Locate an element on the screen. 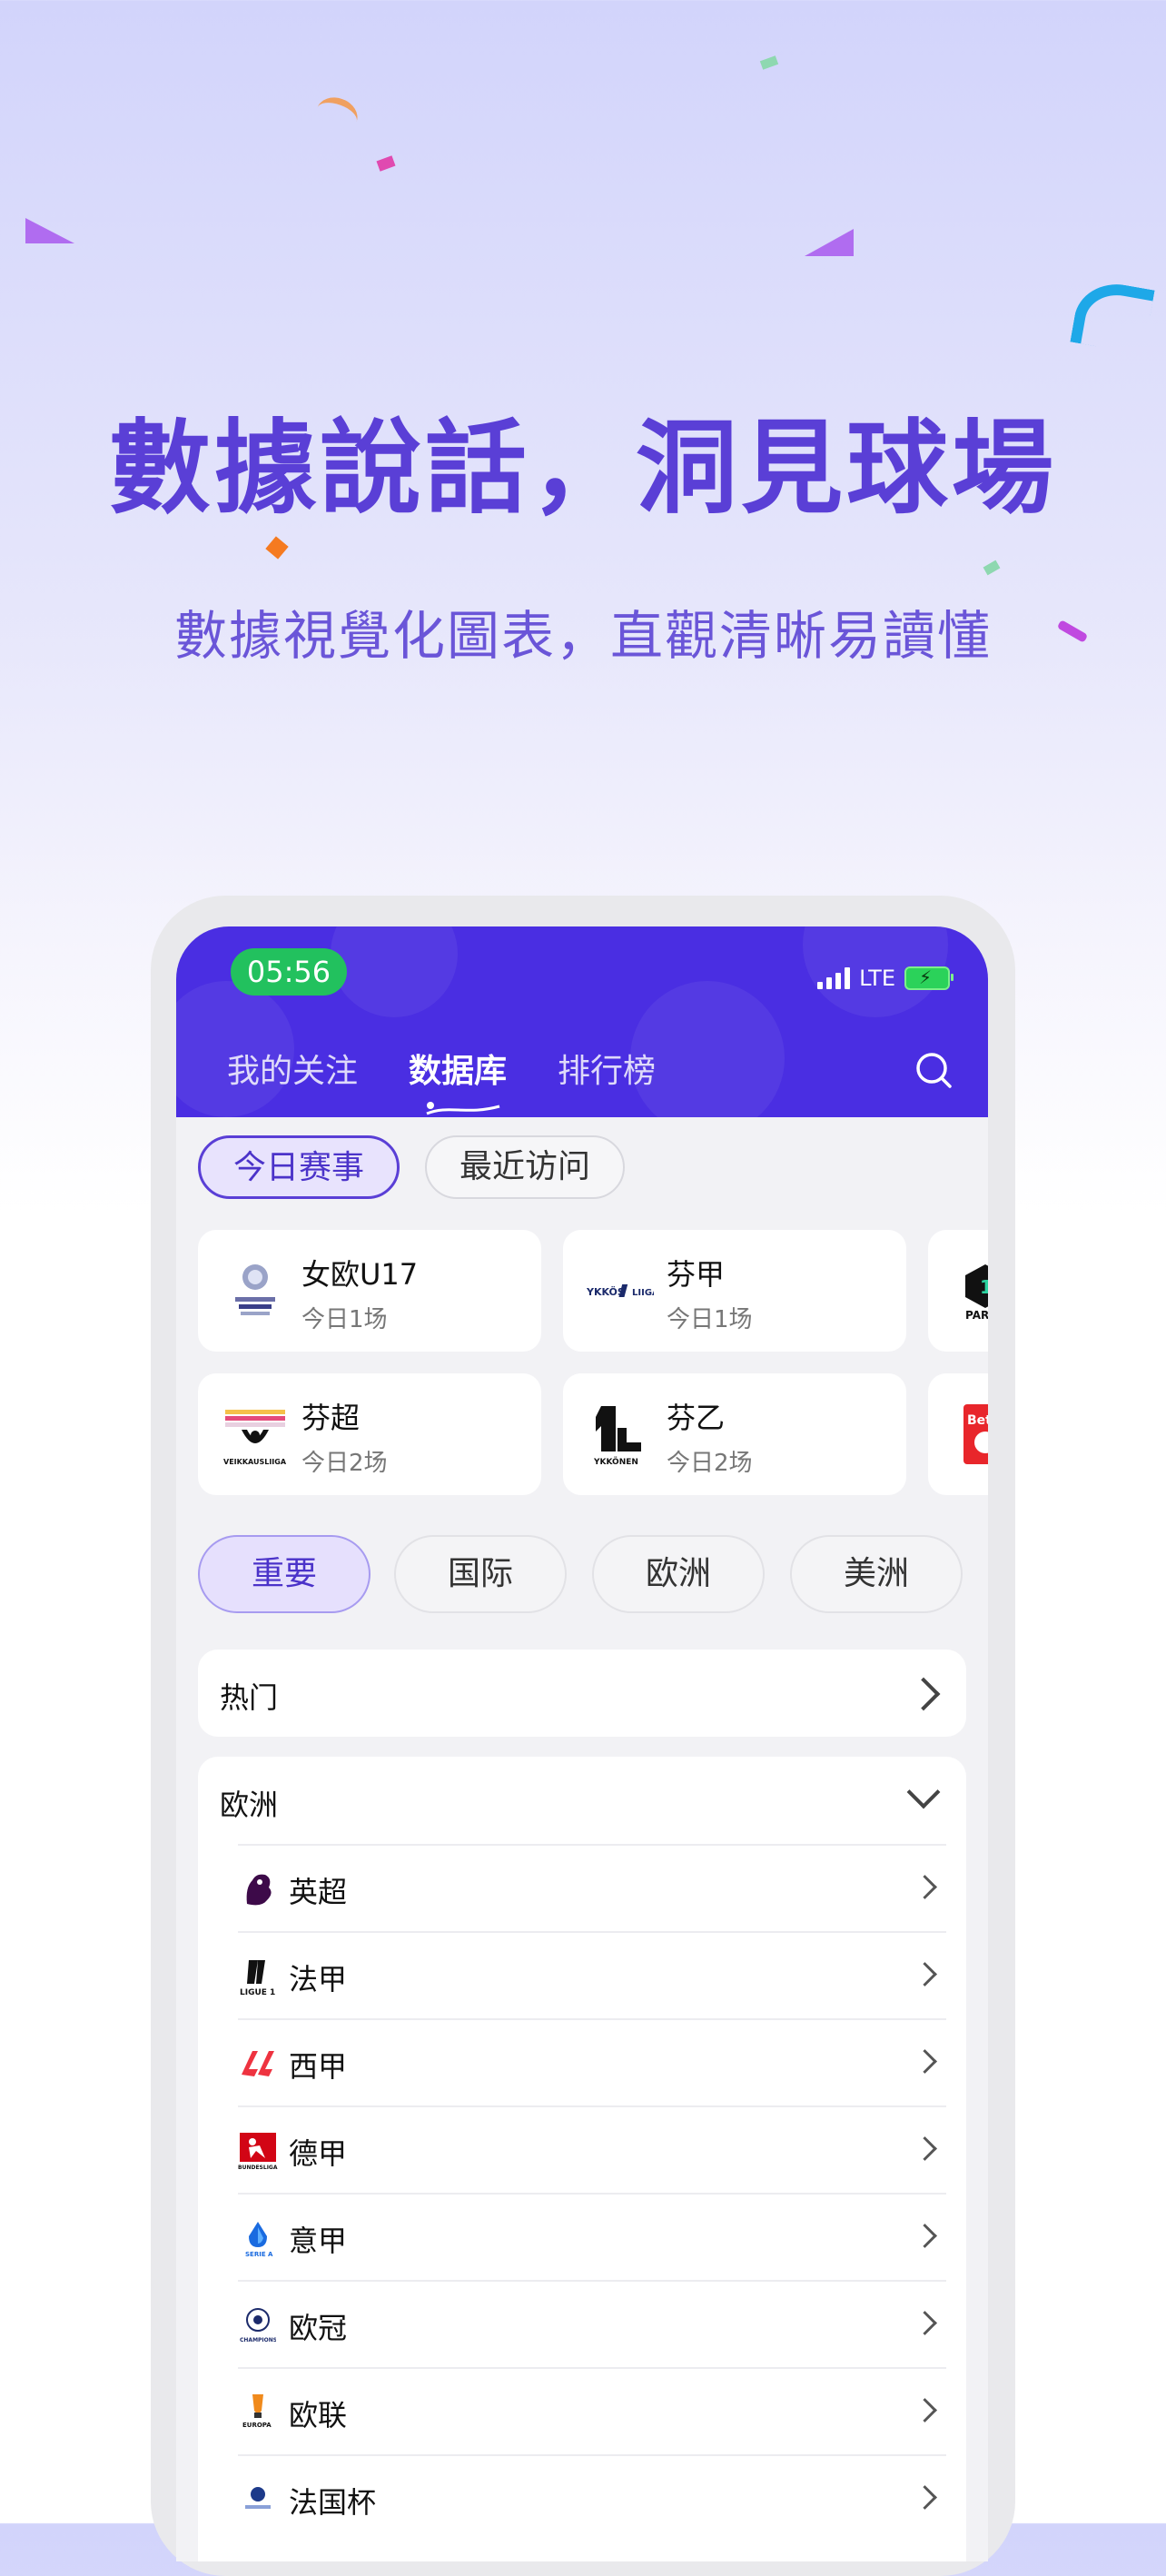 The image size is (1166, 2576). tab-database-label: 数据库 is located at coordinates (459, 1071).